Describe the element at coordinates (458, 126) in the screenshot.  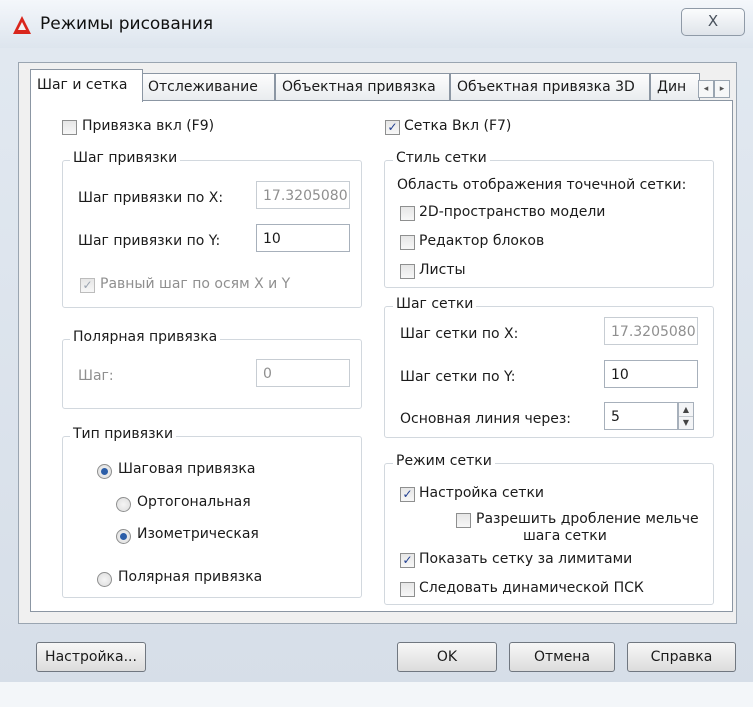
I see `grid-on-label: Сетка Вкл (F7)` at that location.